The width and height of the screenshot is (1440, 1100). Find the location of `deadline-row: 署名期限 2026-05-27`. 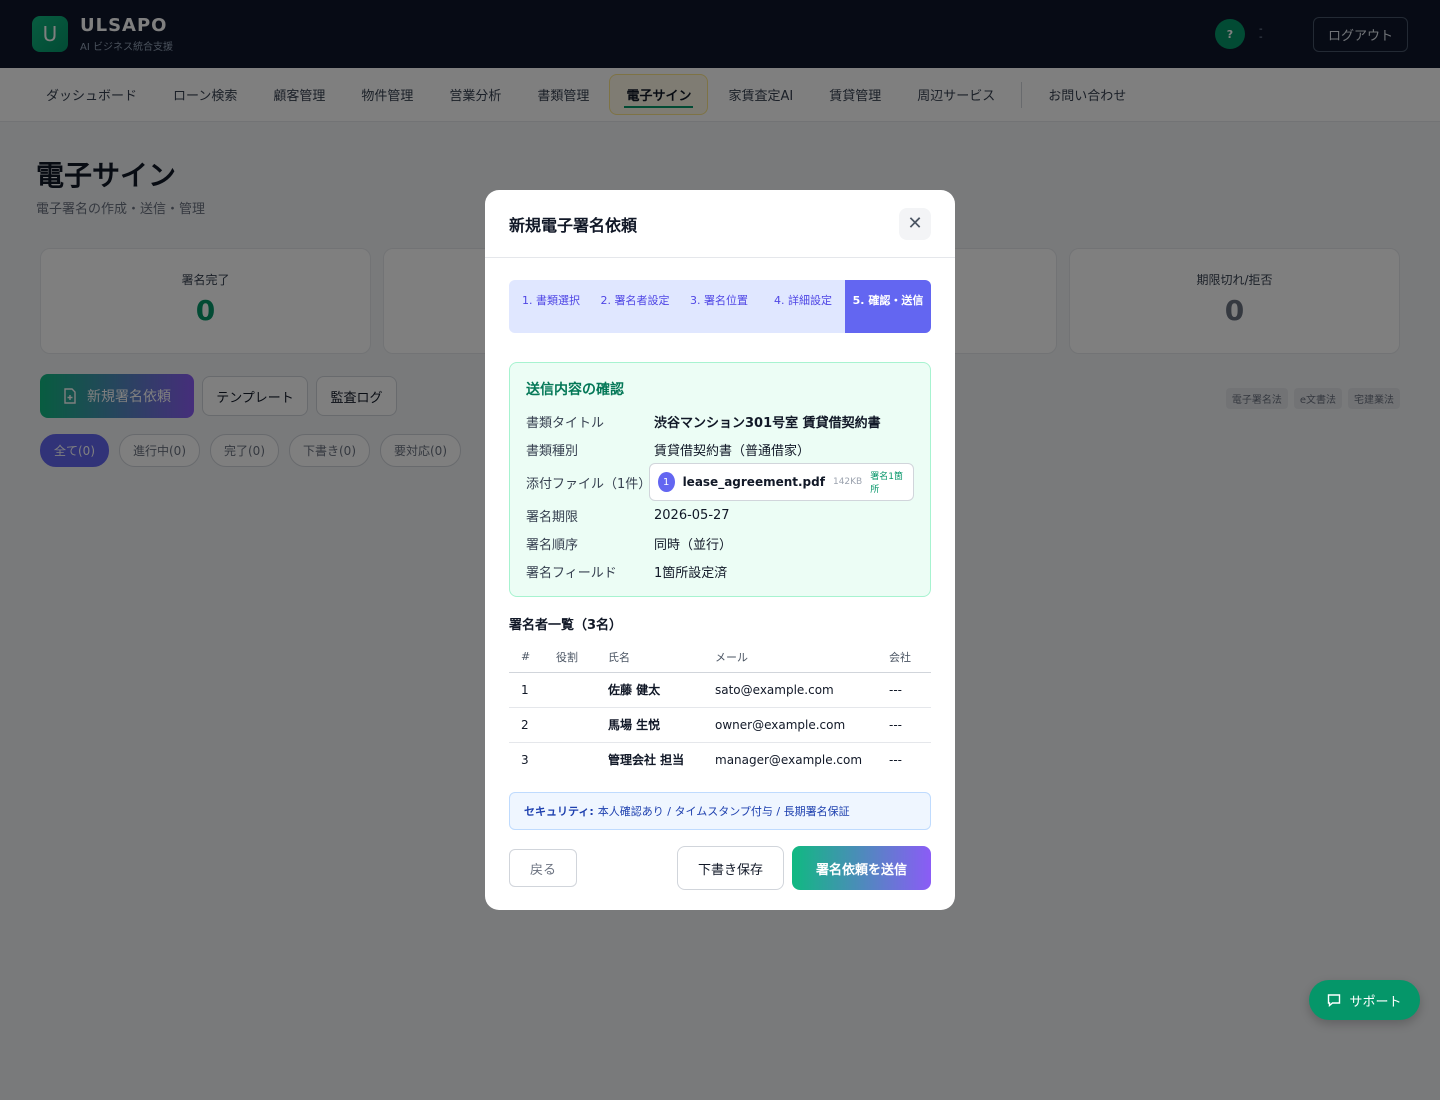

deadline-row: 署名期限 2026-05-27 is located at coordinates (720, 515).